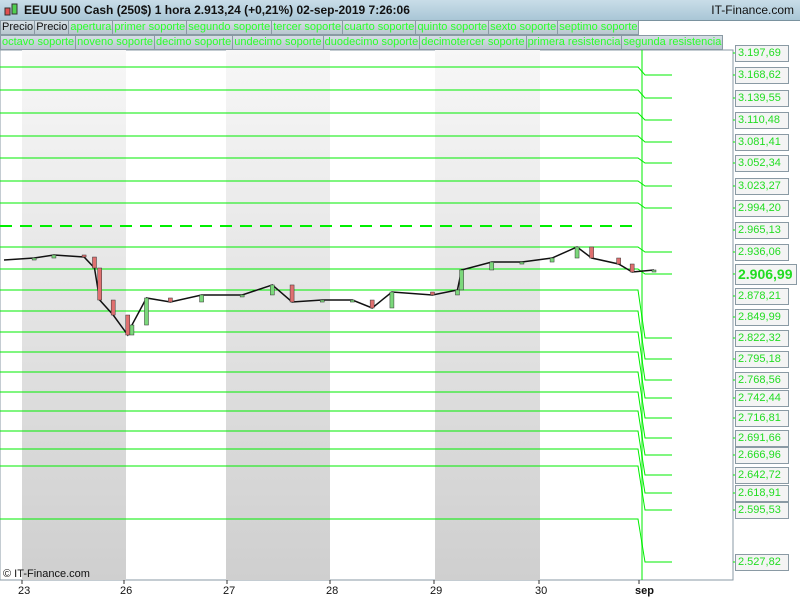 The image size is (800, 600). I want to click on price-level-label: 3.197,69, so click(762, 53).